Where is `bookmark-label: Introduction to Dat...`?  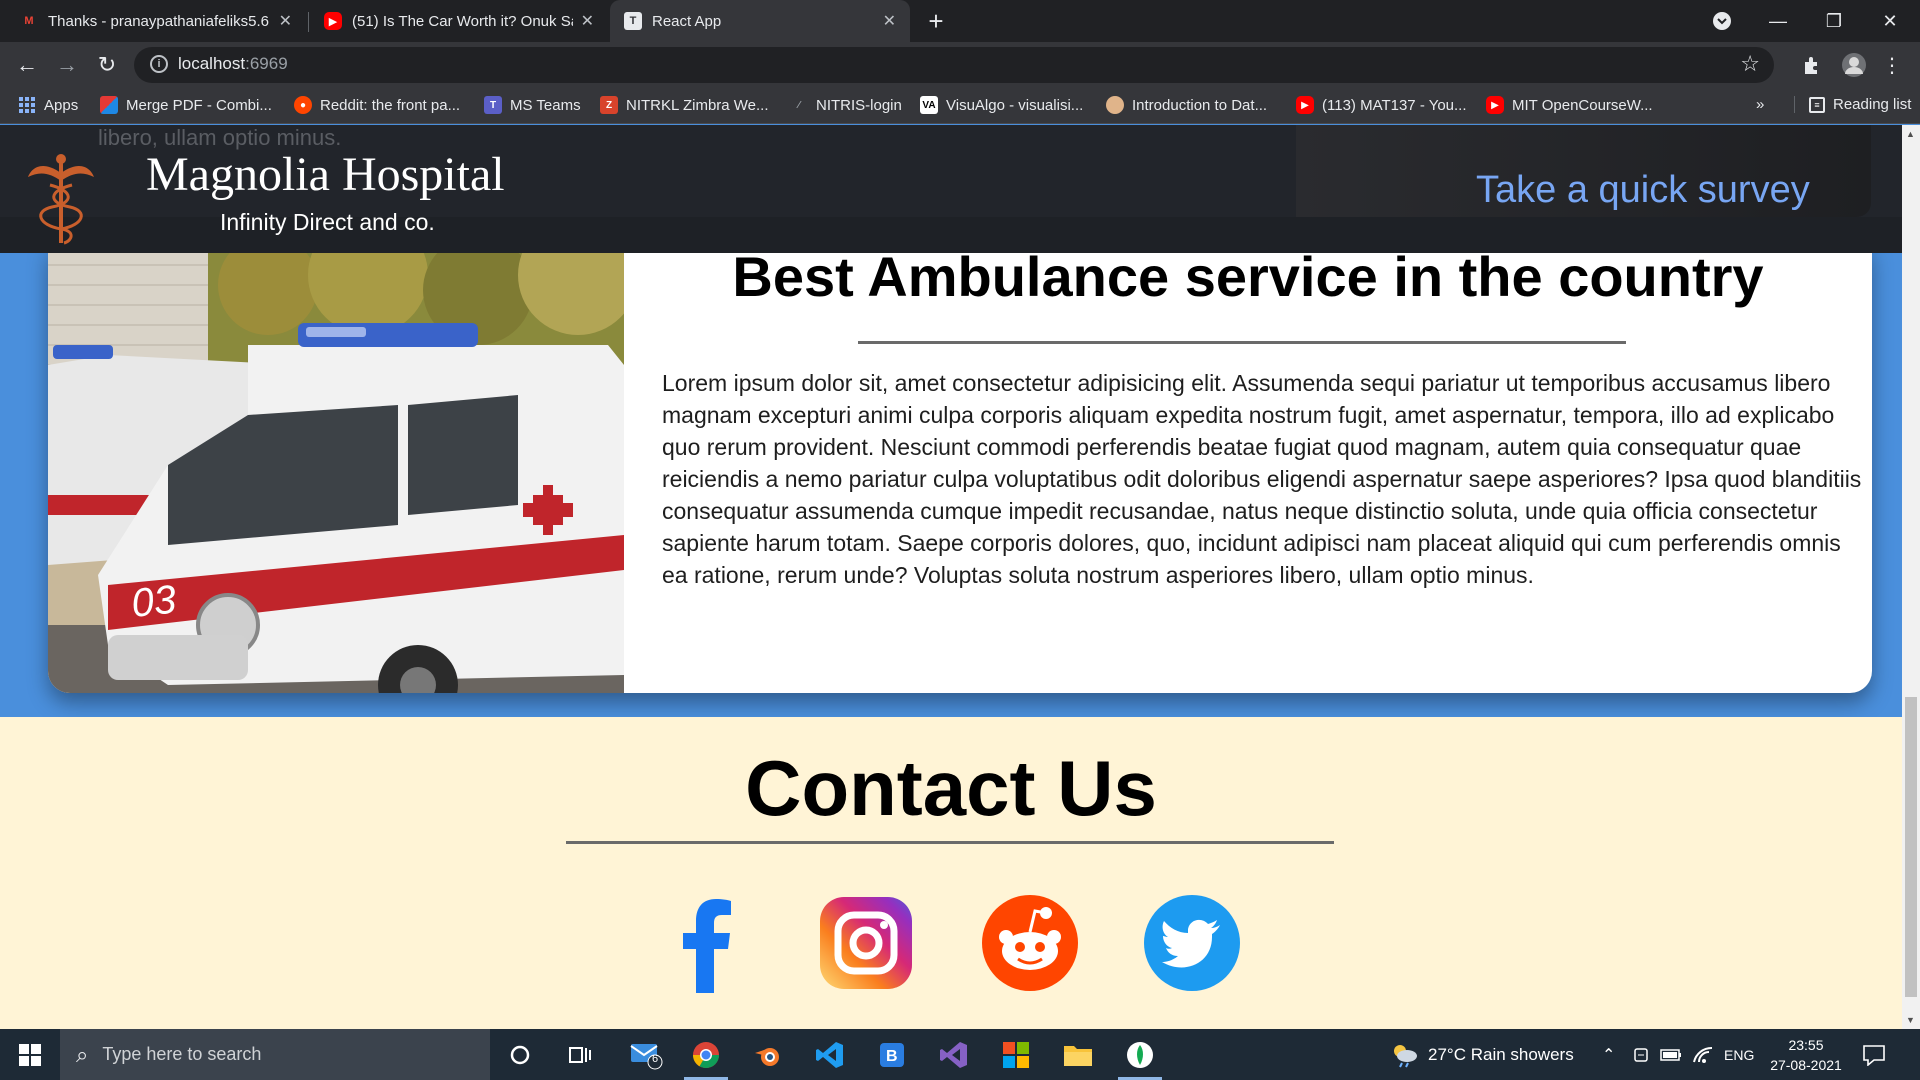 bookmark-label: Introduction to Dat... is located at coordinates (1200, 105).